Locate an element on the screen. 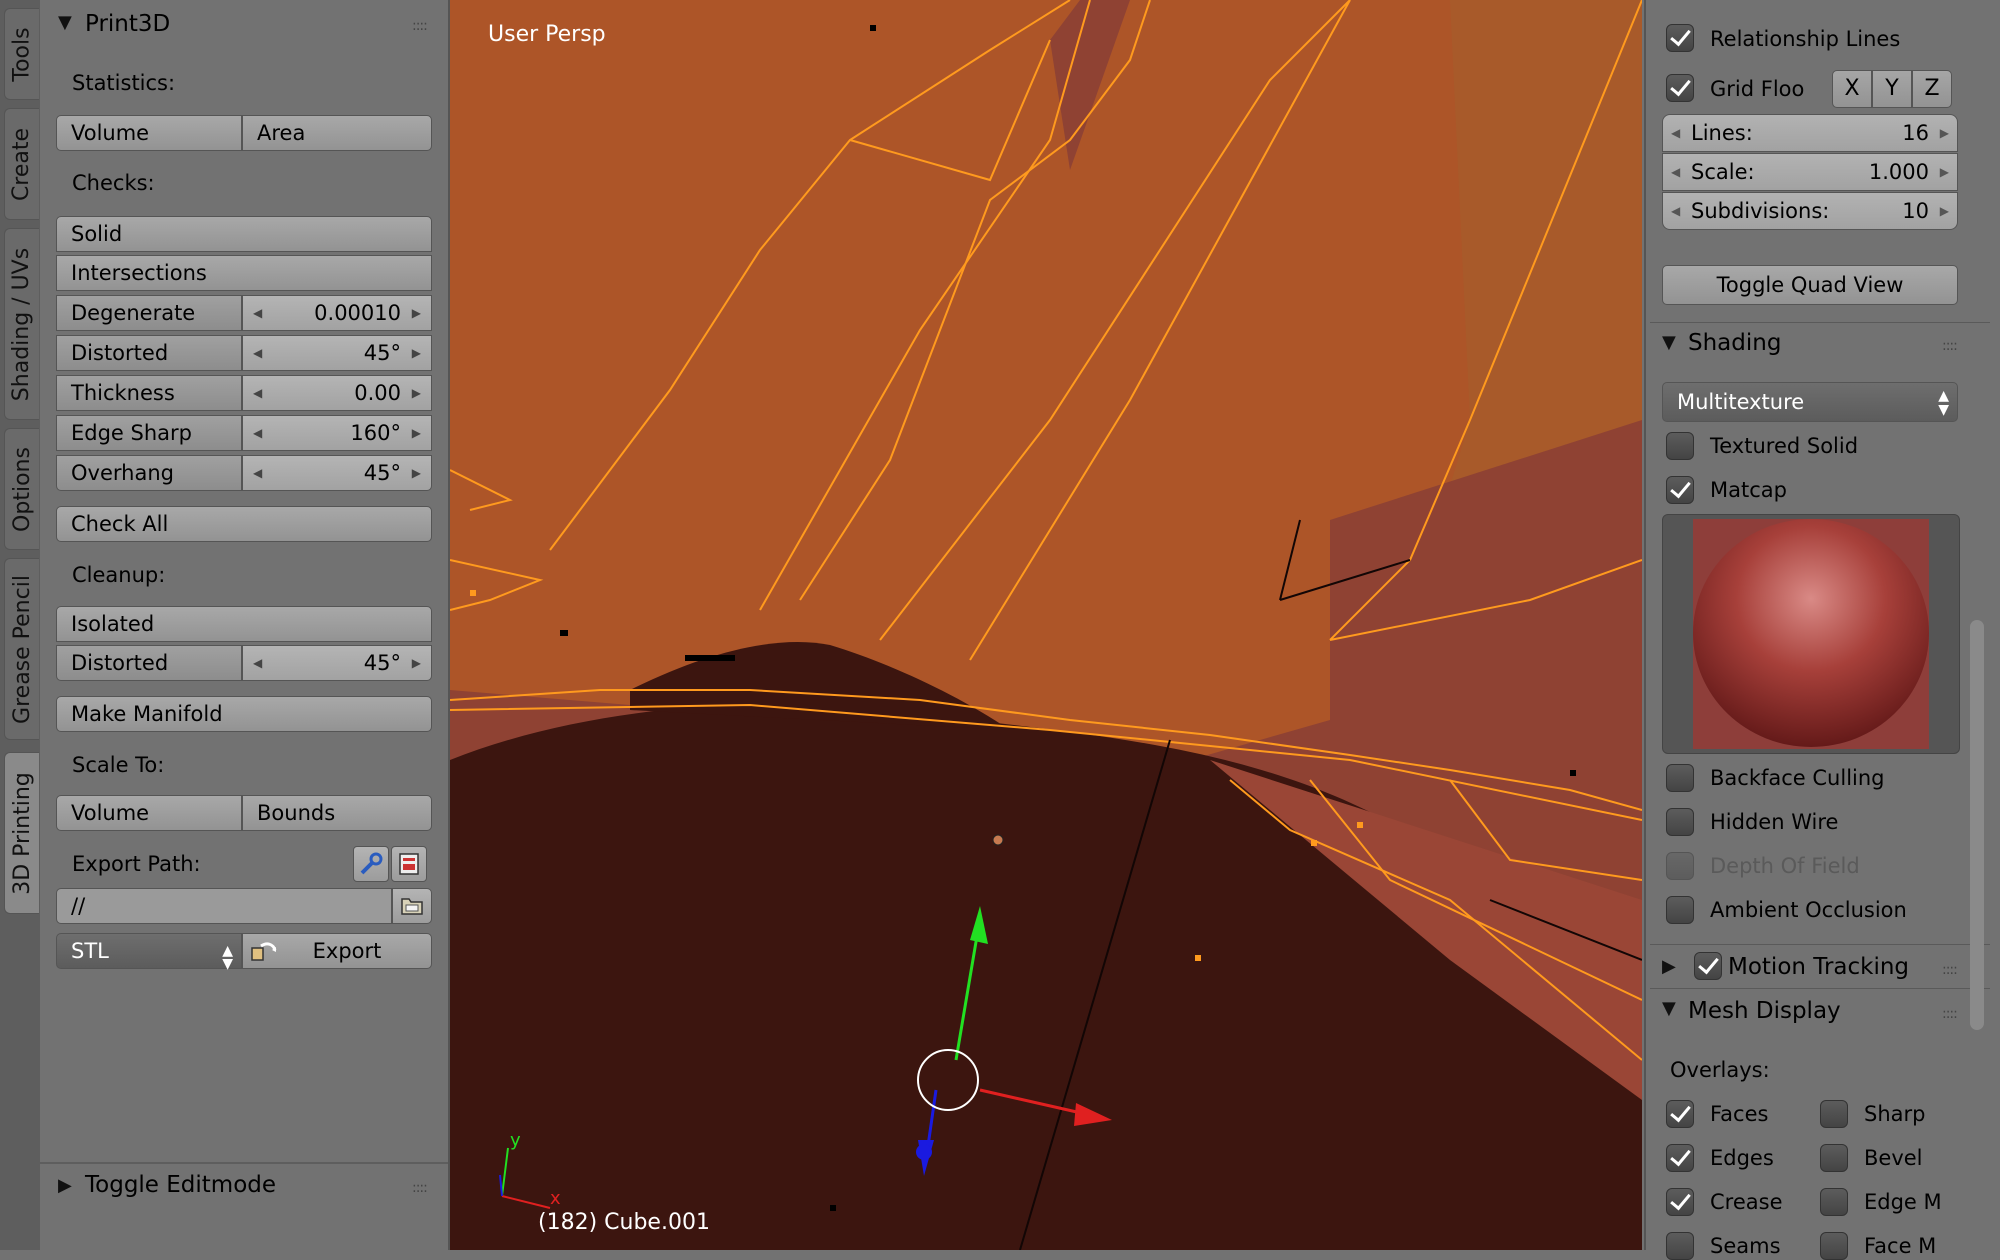 Image resolution: width=2000 pixels, height=1260 pixels. shading-section-title: Shading is located at coordinates (1734, 343).